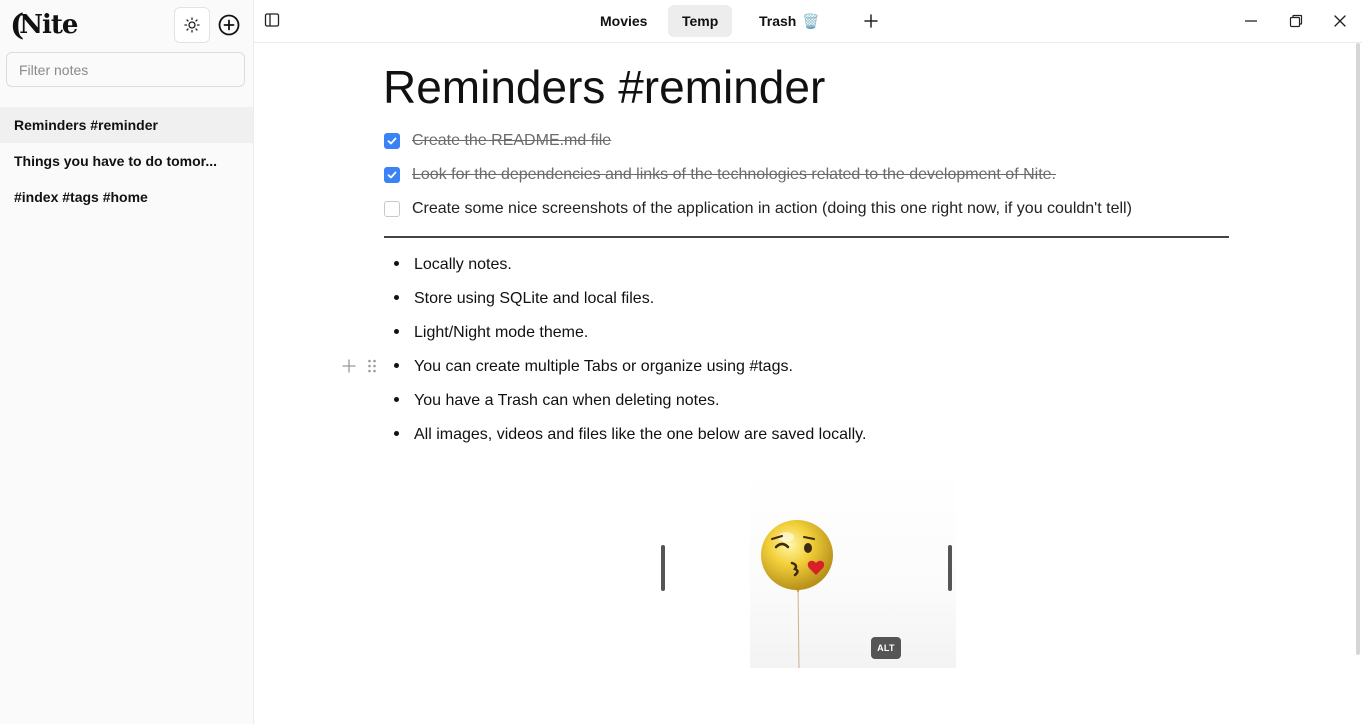 This screenshot has width=1362, height=724. What do you see at coordinates (604, 87) in the screenshot?
I see `note-title-heading: Reminders #reminder` at bounding box center [604, 87].